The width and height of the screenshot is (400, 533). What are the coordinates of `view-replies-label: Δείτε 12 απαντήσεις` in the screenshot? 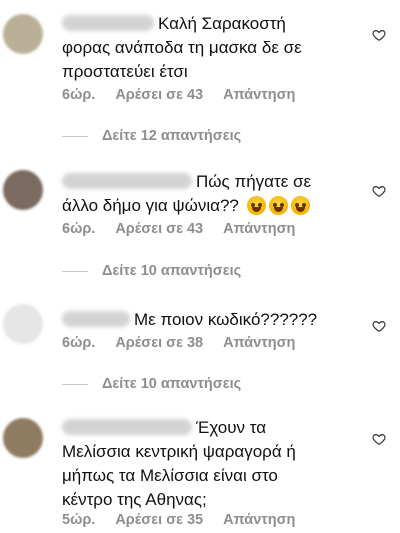 It's located at (172, 136).